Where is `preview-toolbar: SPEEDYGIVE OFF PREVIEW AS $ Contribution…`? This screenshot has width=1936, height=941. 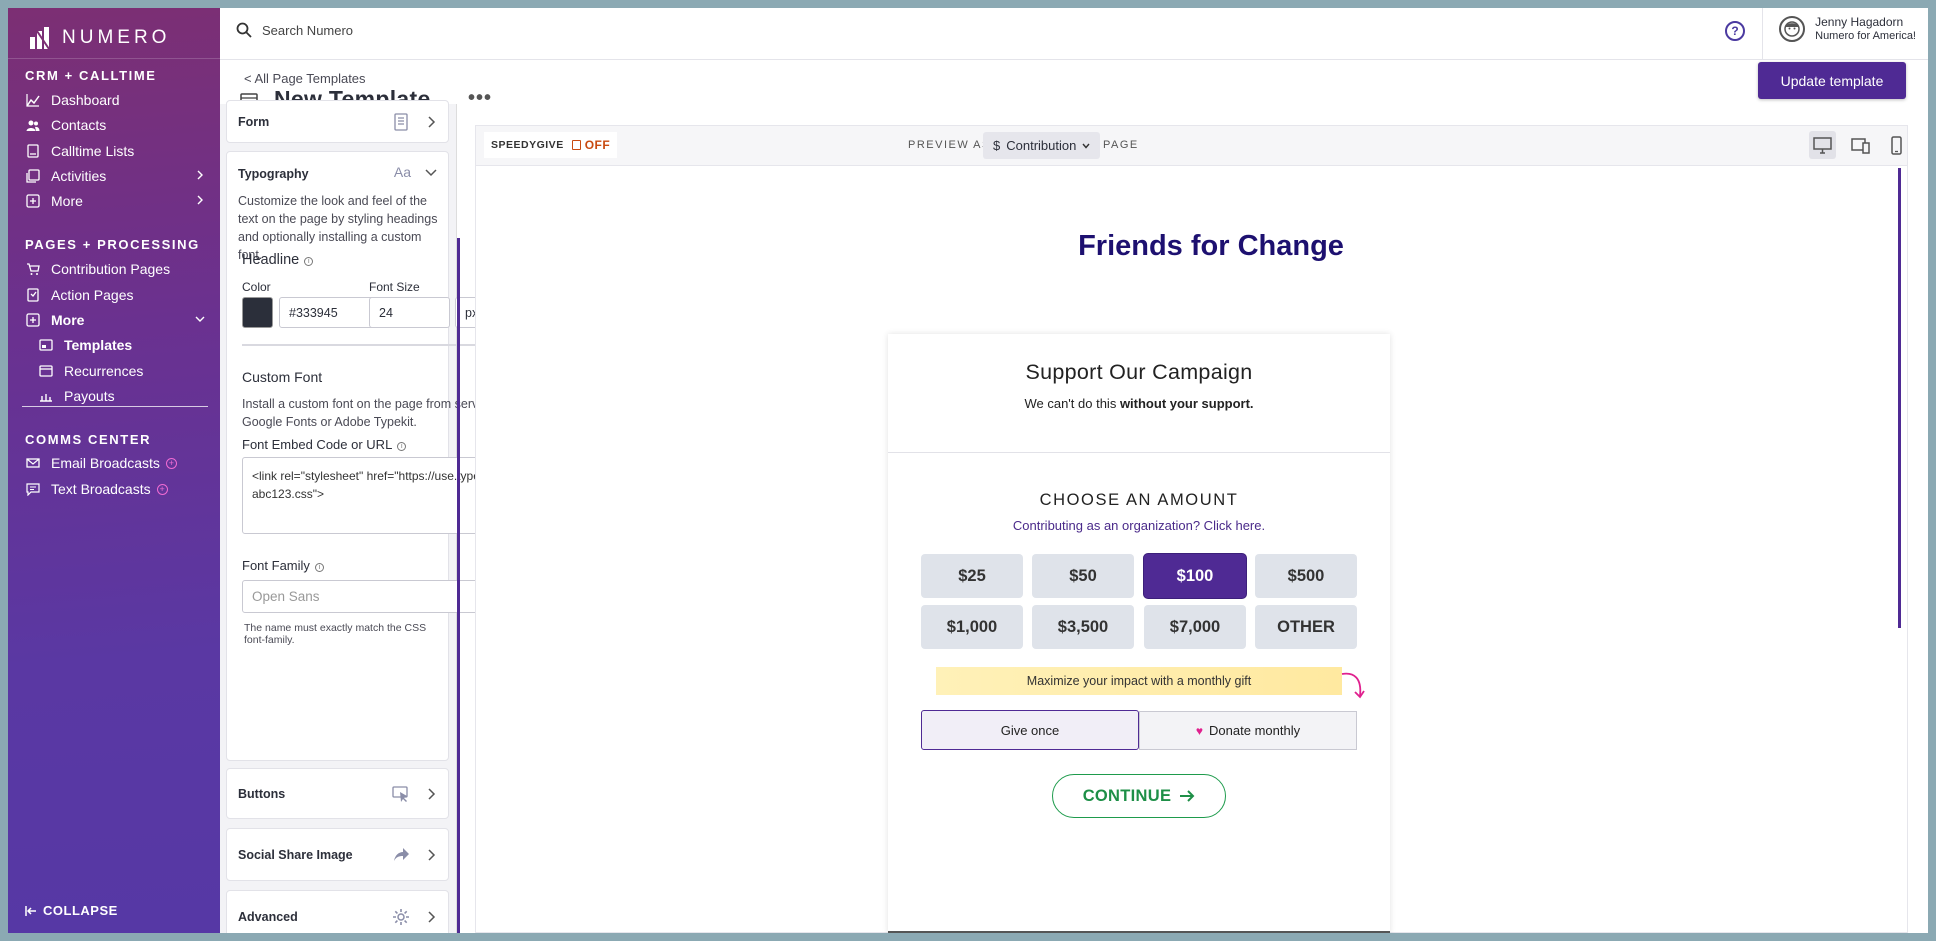 preview-toolbar: SPEEDYGIVE OFF PREVIEW AS $ Contribution… is located at coordinates (1191, 145).